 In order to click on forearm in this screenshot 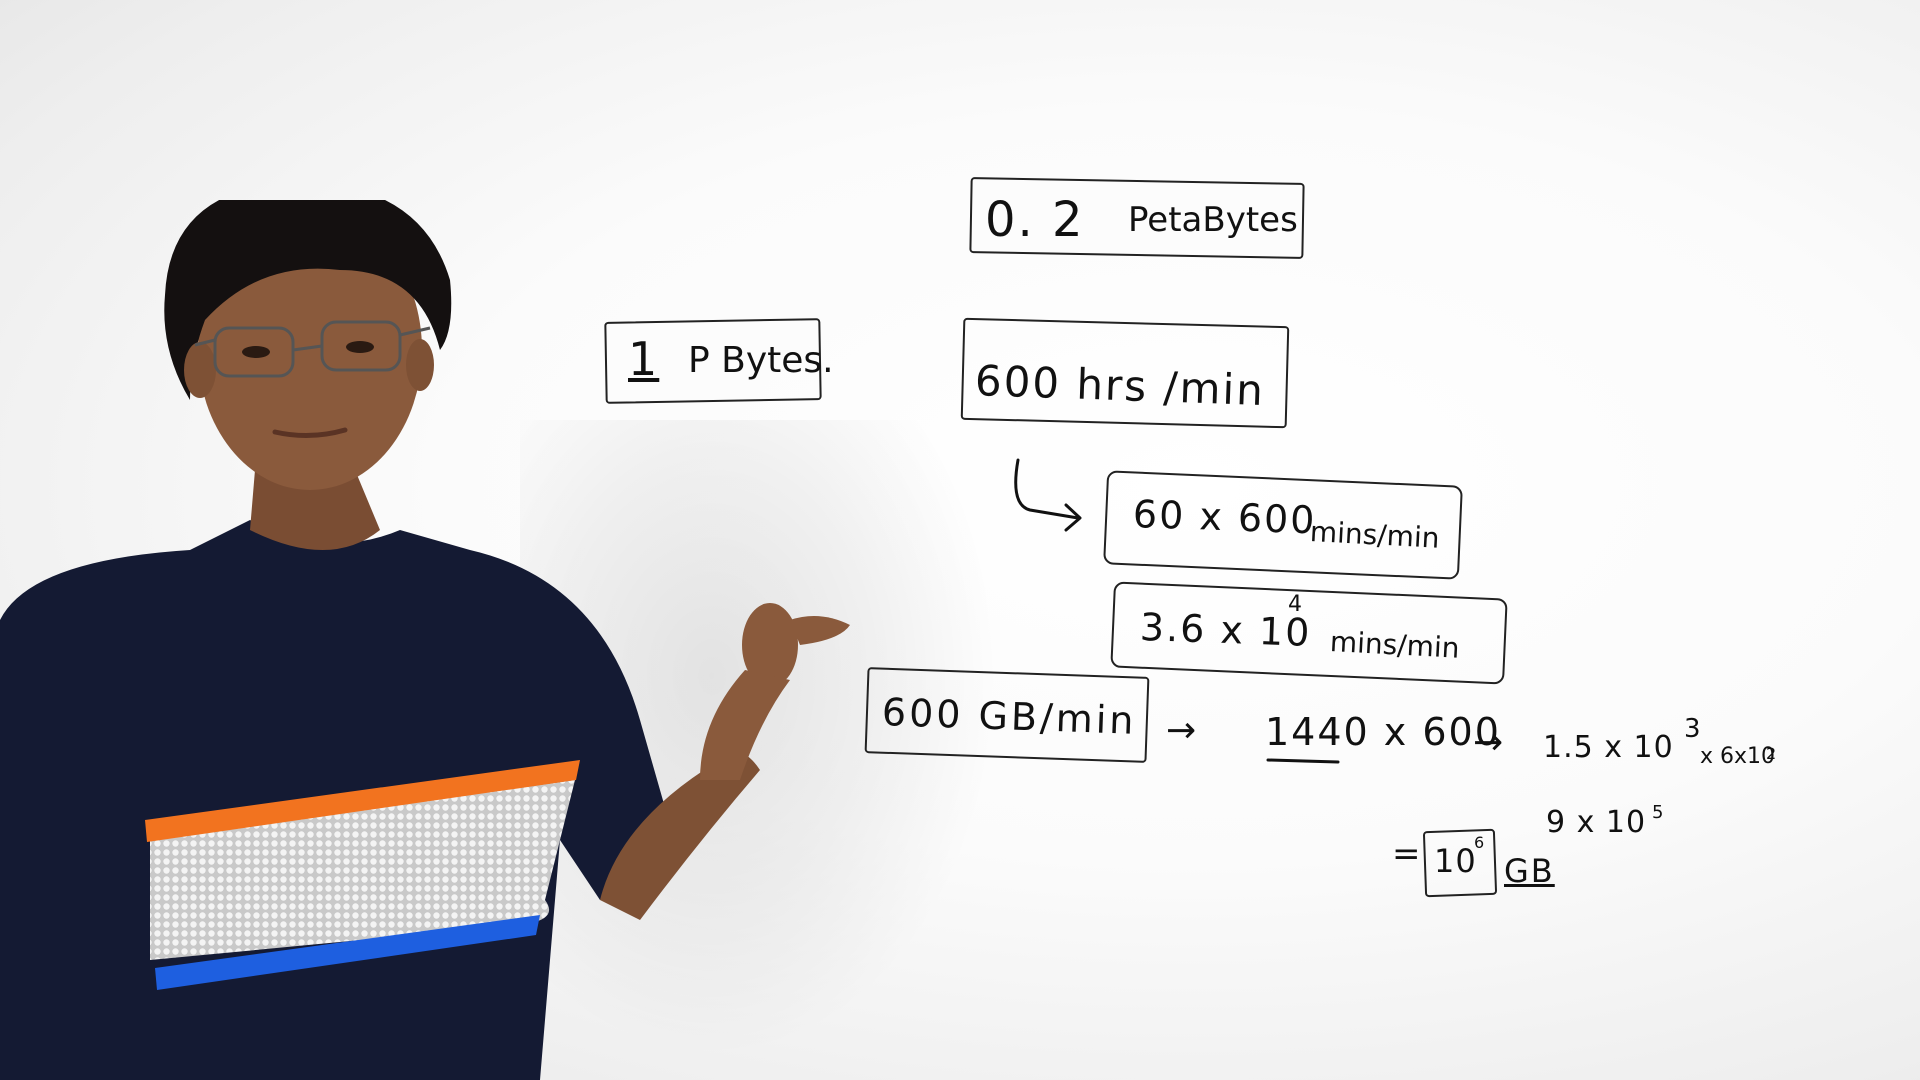, I will do `click(745, 725)`.